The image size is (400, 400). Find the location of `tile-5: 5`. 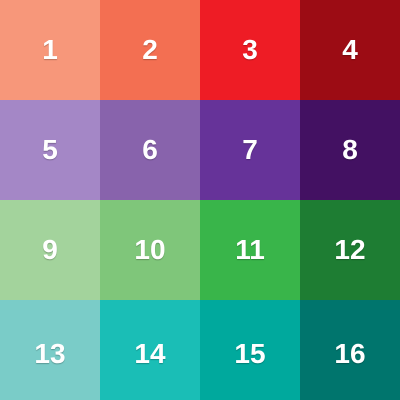

tile-5: 5 is located at coordinates (50, 150).